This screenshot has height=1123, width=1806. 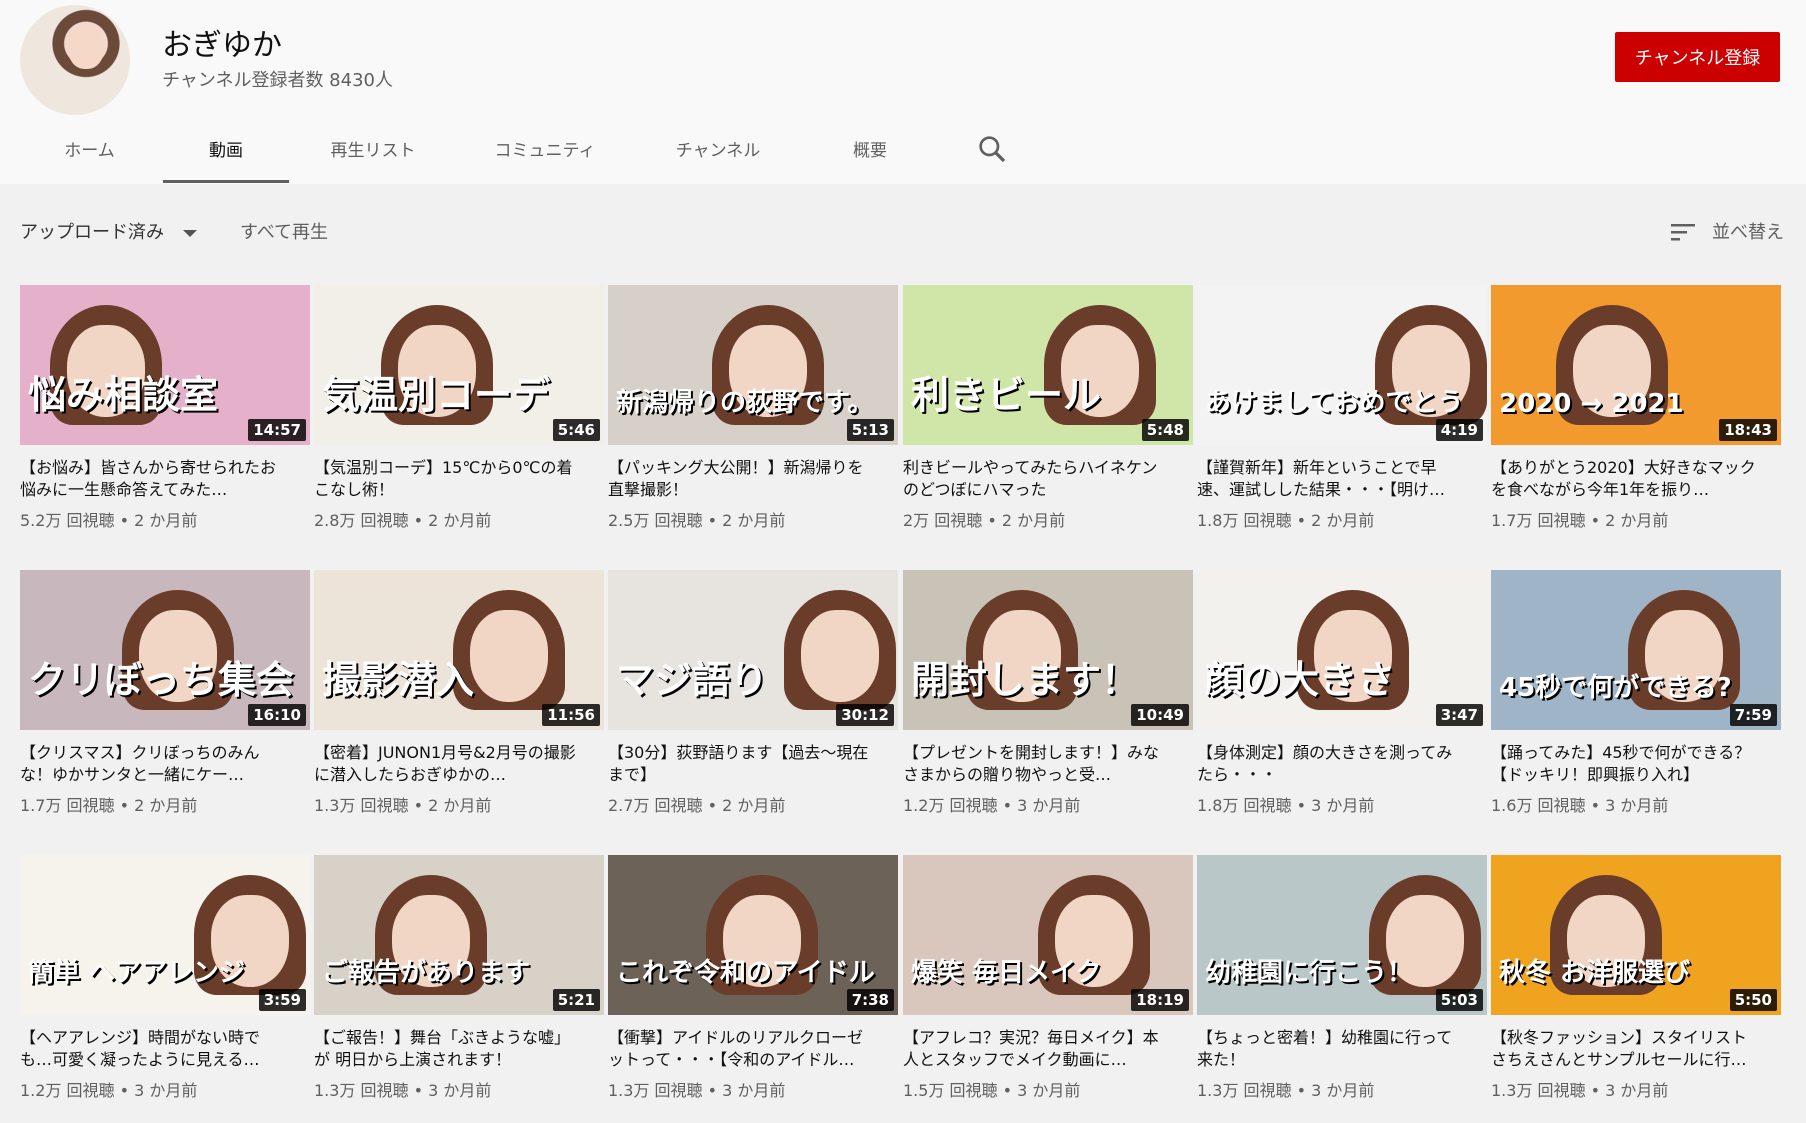 What do you see at coordinates (277, 430) in the screenshot?
I see `video-duration: 14:57` at bounding box center [277, 430].